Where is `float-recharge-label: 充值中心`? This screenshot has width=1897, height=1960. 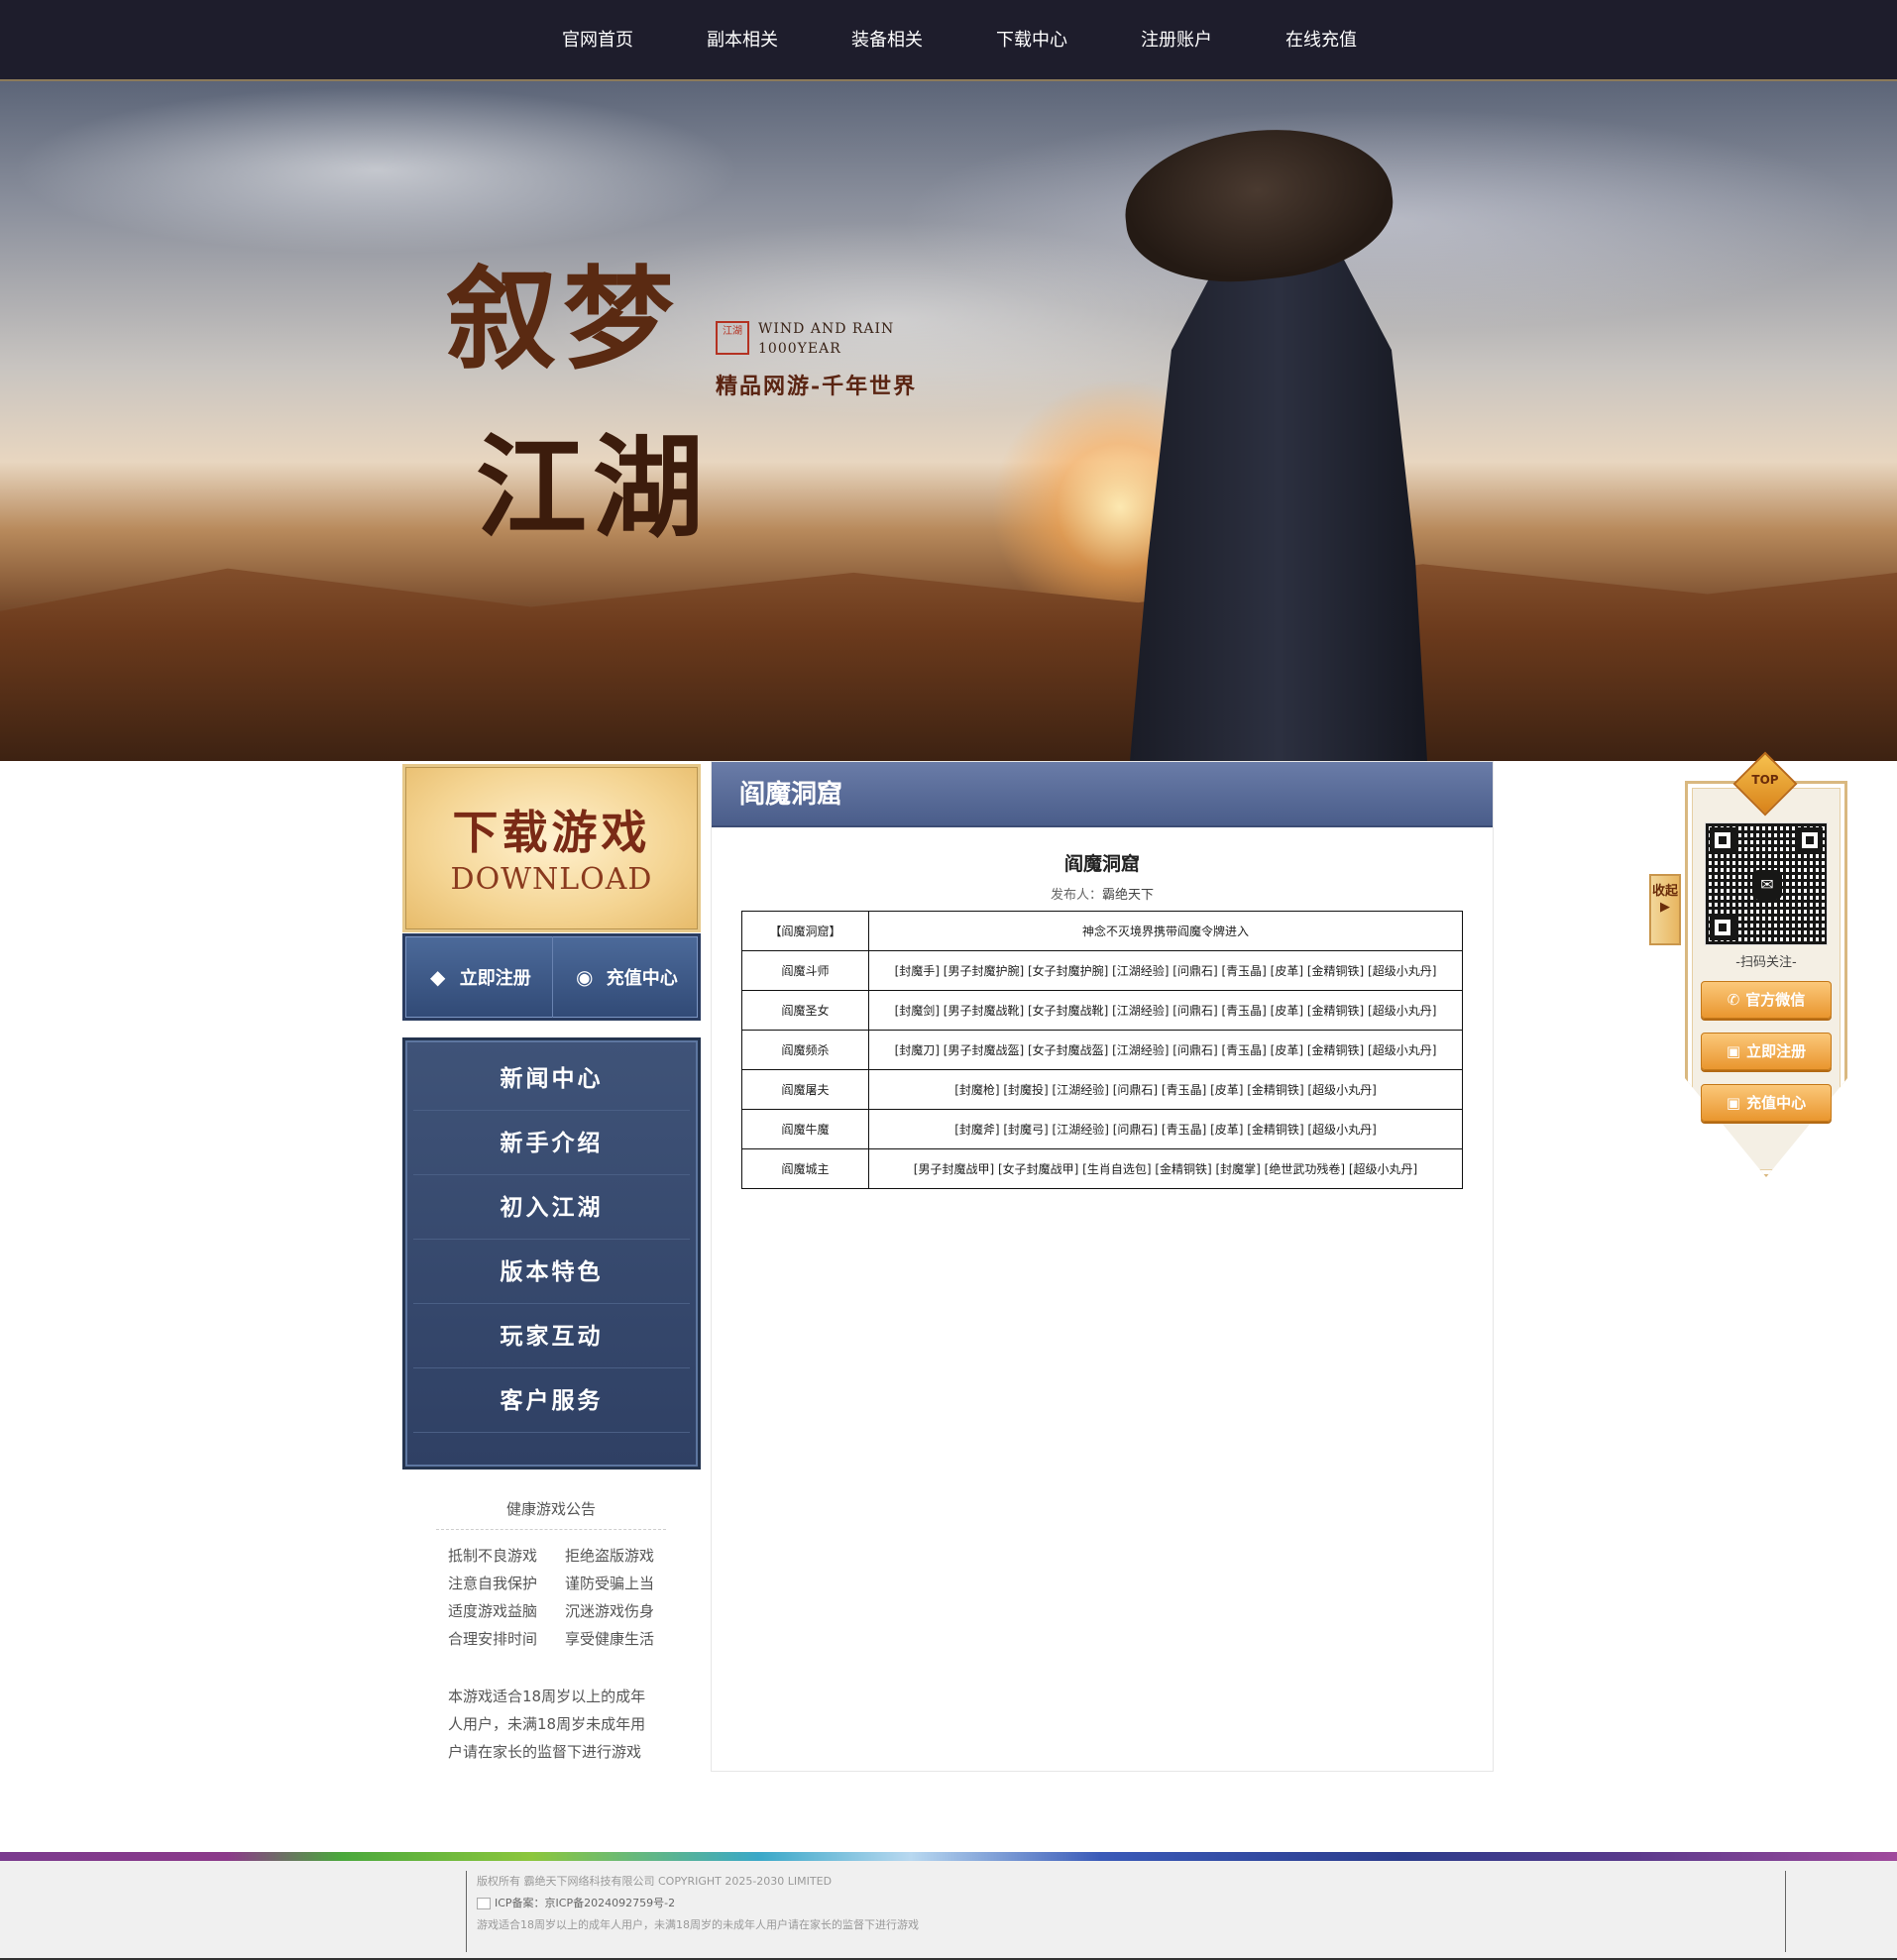 float-recharge-label: 充值中心 is located at coordinates (1777, 1103).